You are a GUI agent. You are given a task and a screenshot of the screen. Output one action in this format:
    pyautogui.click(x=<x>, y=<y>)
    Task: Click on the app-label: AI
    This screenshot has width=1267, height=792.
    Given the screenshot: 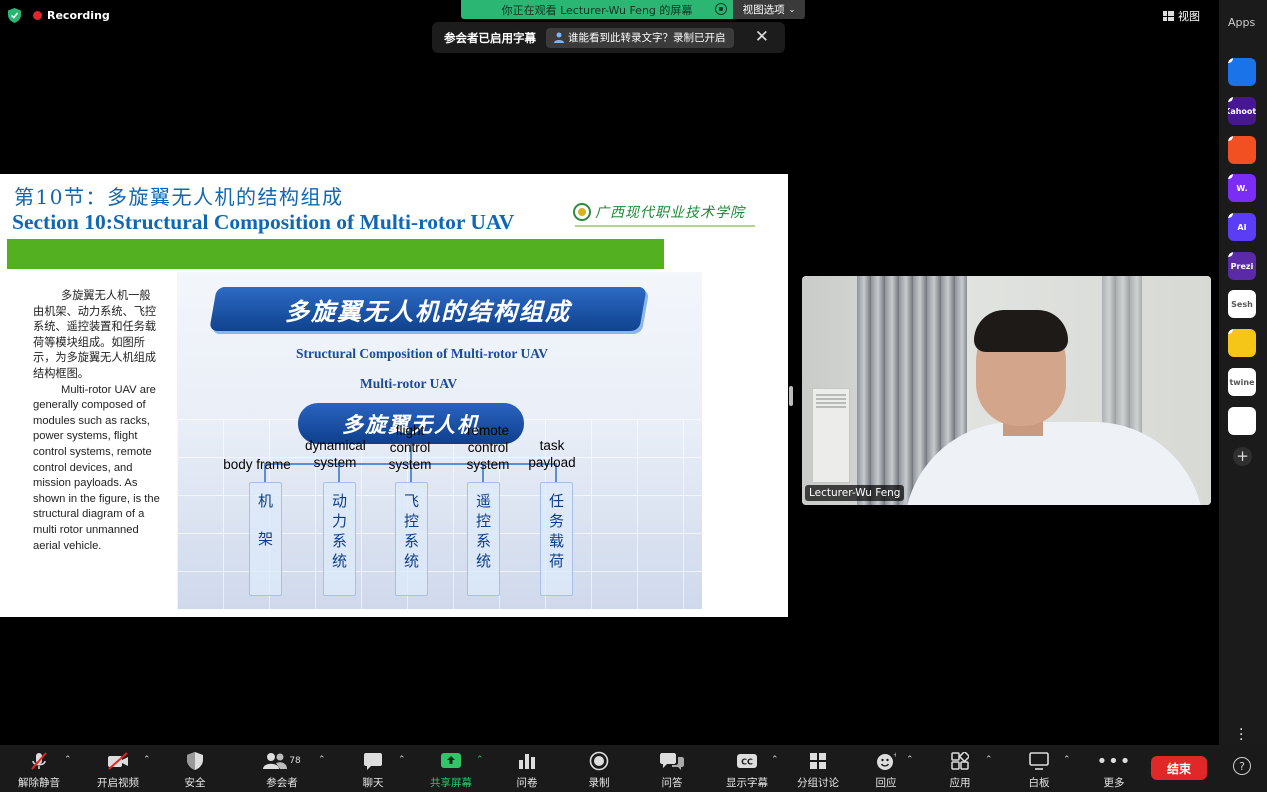 What is the action you would take?
    pyautogui.click(x=1242, y=227)
    